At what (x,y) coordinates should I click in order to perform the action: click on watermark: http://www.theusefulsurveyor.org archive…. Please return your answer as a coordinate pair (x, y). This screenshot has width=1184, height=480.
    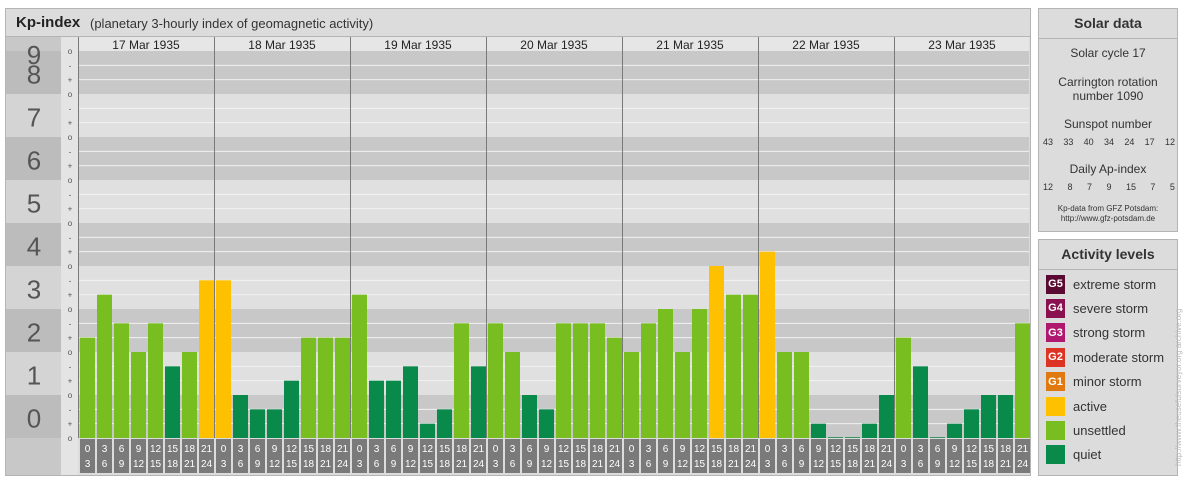
    Looking at the image, I should click on (1178, 387).